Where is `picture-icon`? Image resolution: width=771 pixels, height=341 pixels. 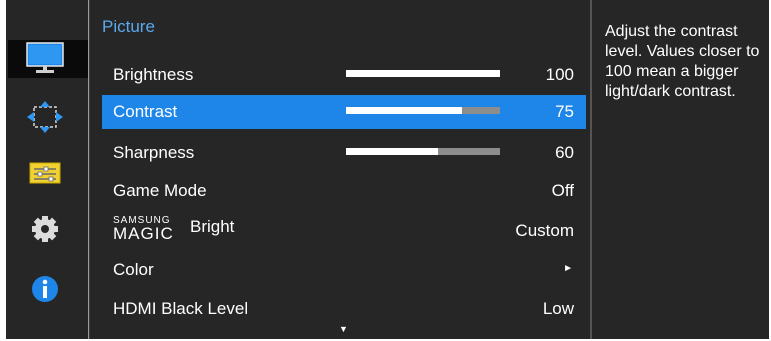 picture-icon is located at coordinates (45, 59).